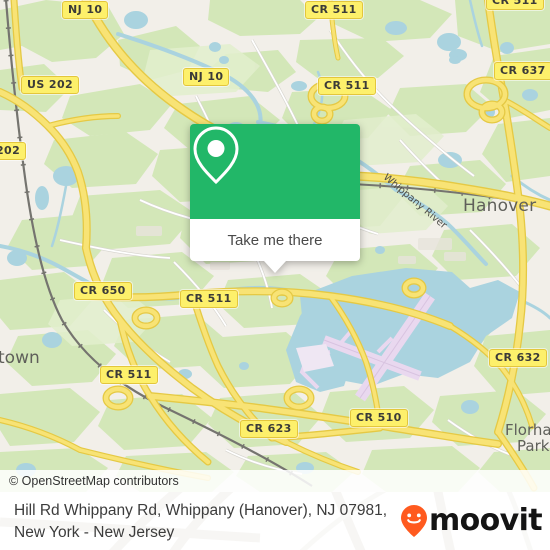  Describe the element at coordinates (209, 299) in the screenshot. I see `road-shield-cr511-lower: CR 511` at that location.